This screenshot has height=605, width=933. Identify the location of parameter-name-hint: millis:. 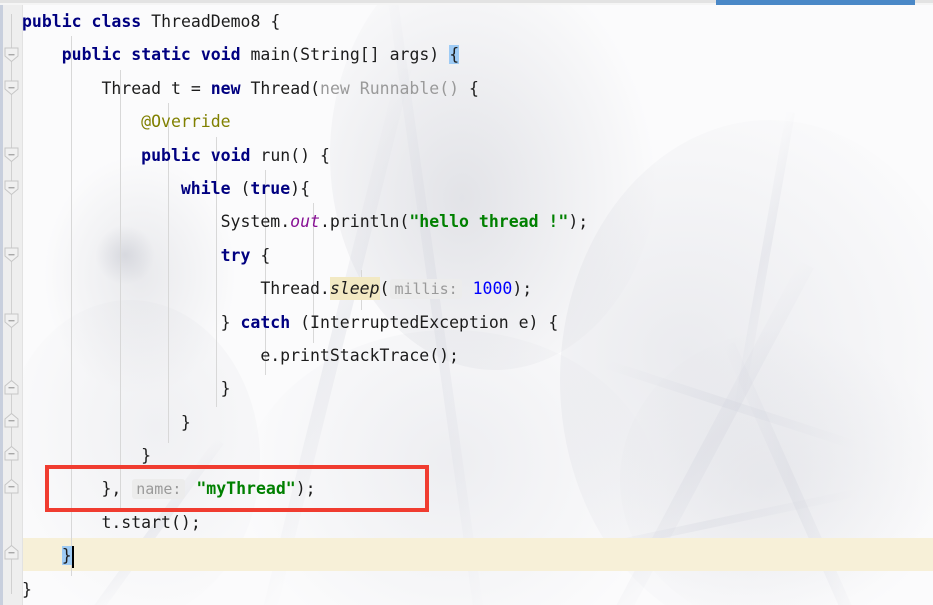
(426, 288).